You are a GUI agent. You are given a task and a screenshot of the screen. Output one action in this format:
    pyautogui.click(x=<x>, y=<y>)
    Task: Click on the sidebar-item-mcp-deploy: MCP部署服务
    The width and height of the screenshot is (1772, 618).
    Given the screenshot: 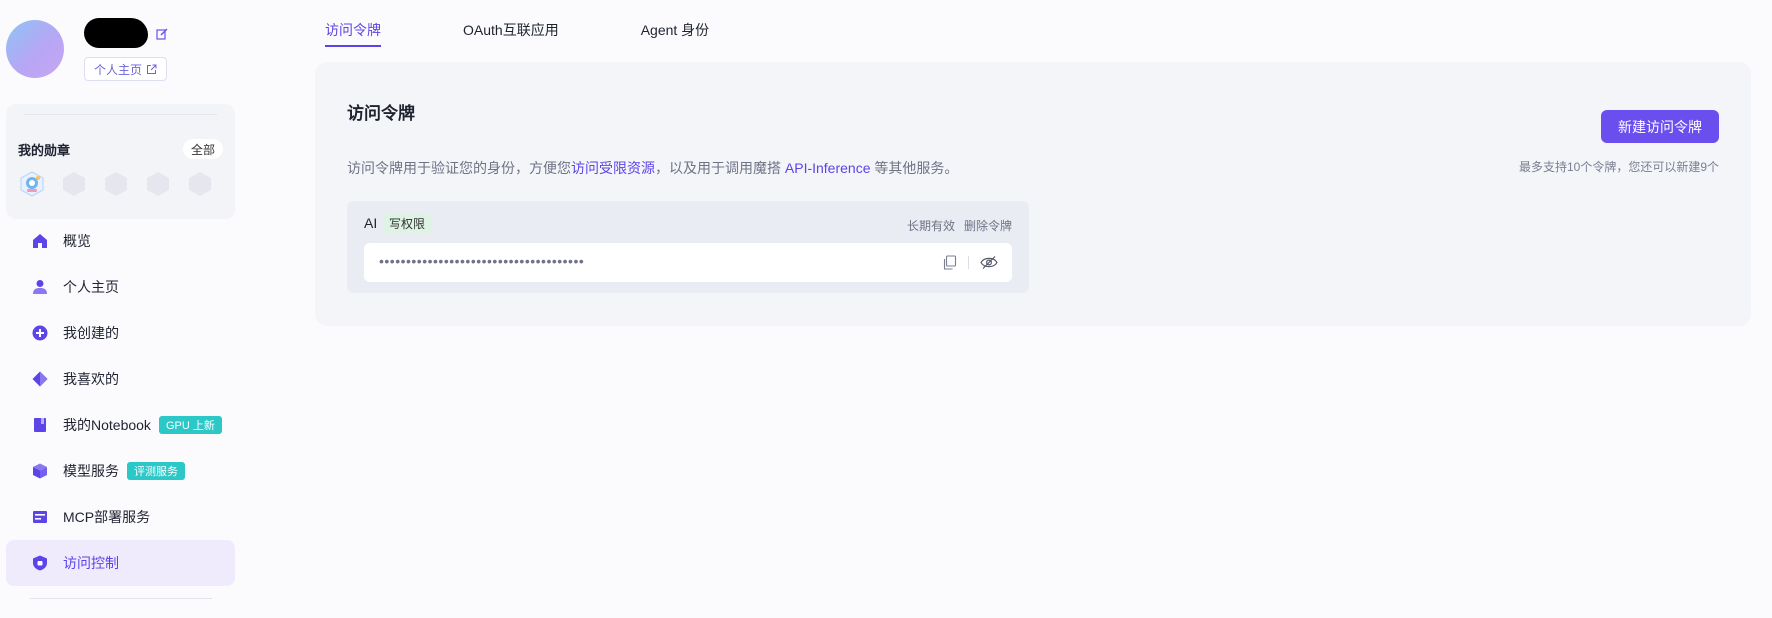 What is the action you would take?
    pyautogui.click(x=120, y=517)
    